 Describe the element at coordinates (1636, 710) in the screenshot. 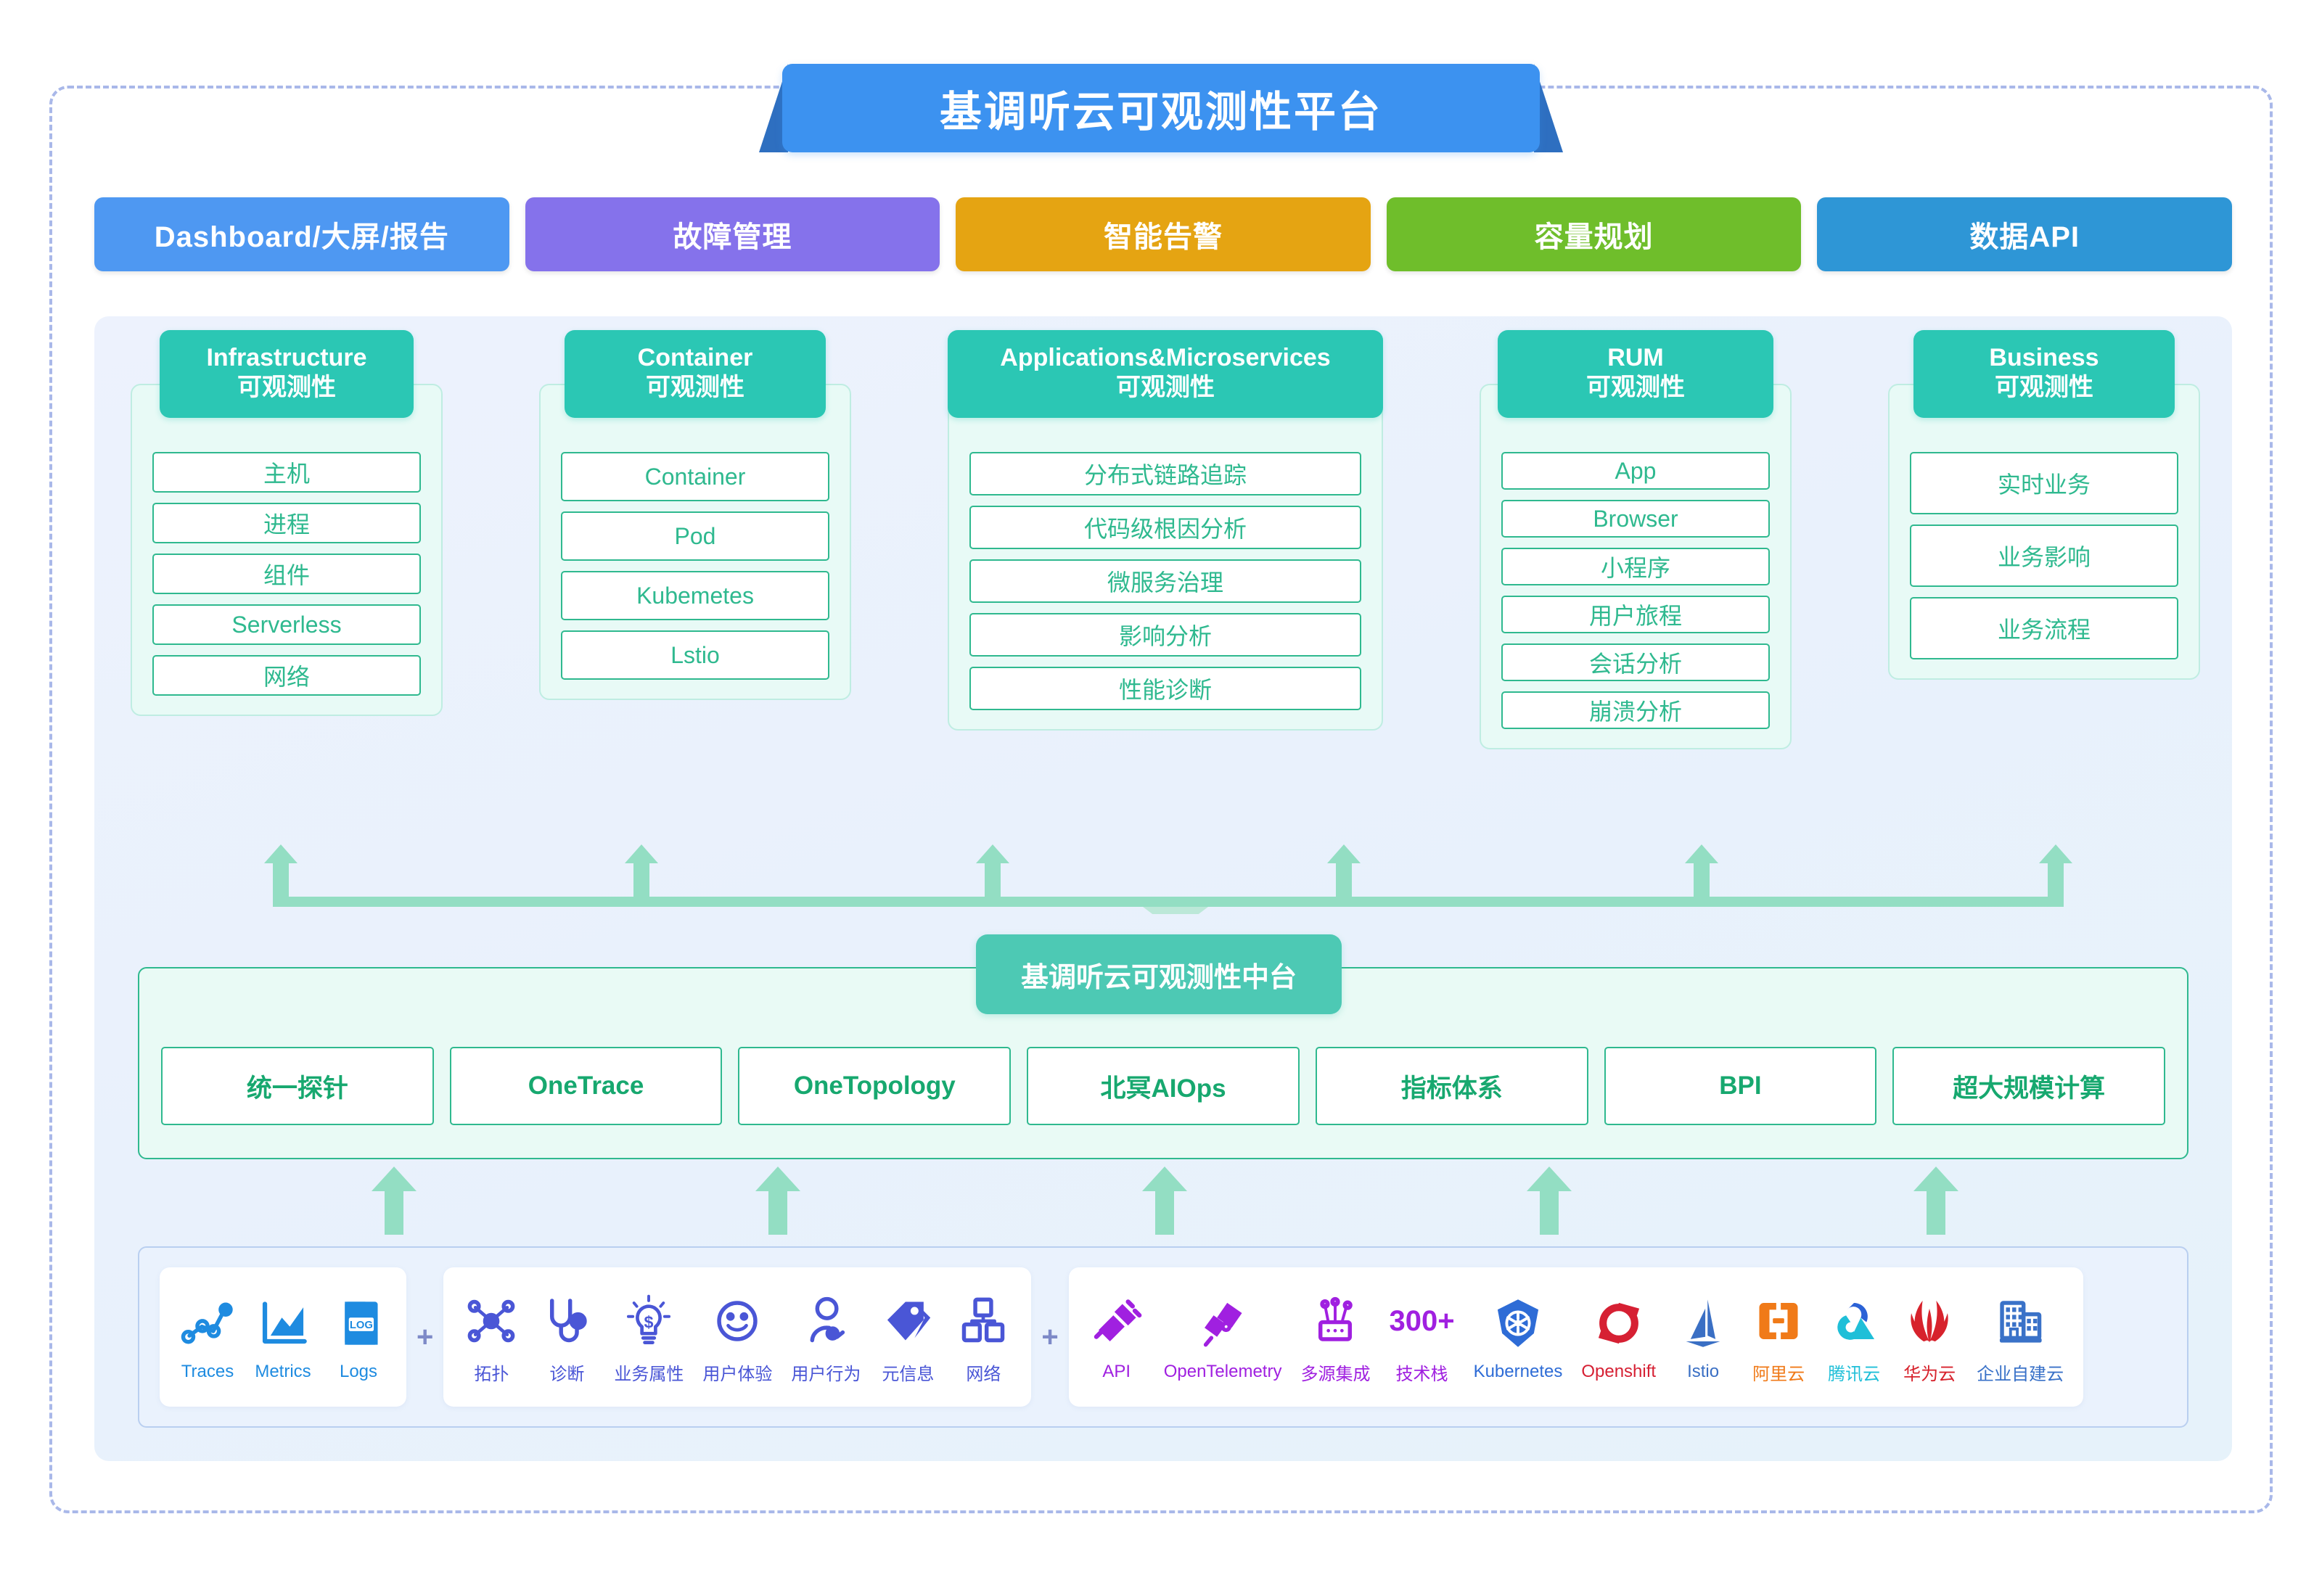

I see `pillar-item: 崩溃分析` at that location.